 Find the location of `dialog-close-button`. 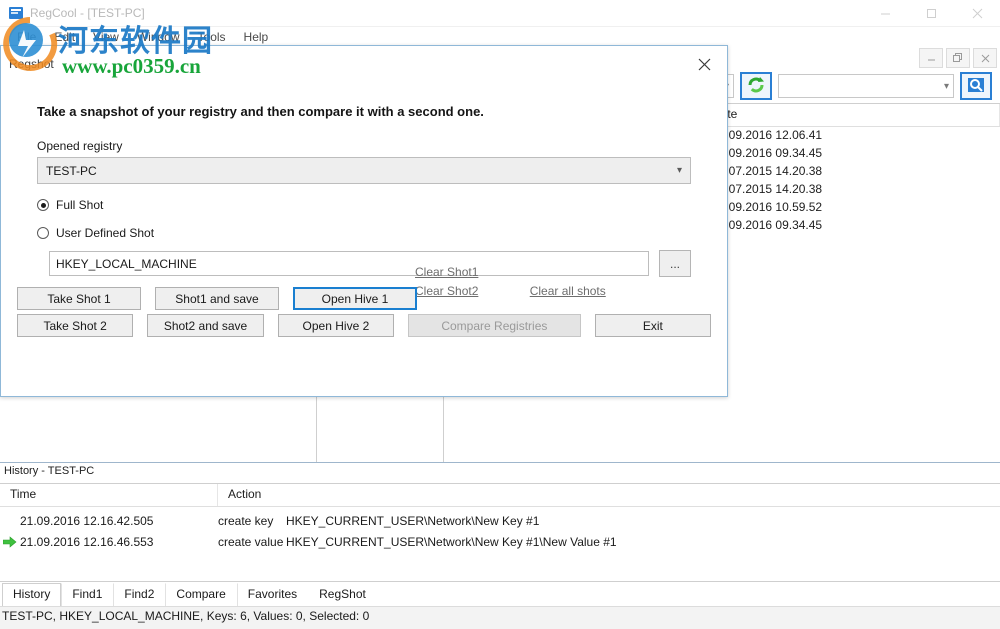

dialog-close-button is located at coordinates (704, 64).